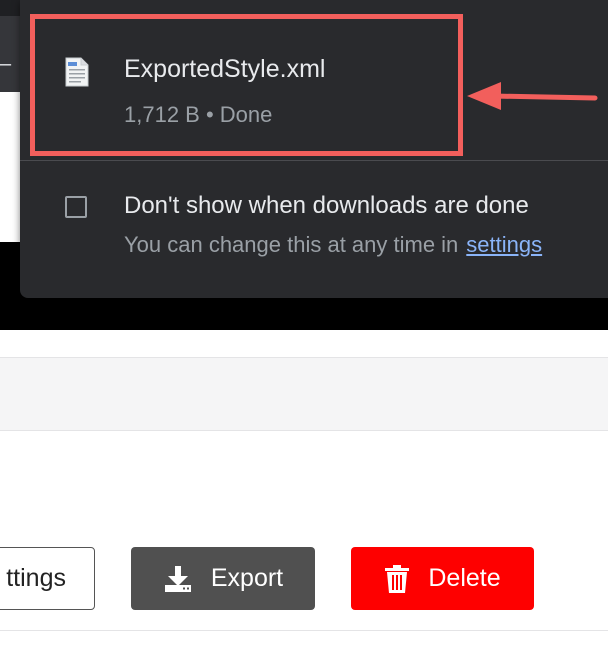 The height and width of the screenshot is (656, 608). I want to click on dont-show-label: Don't show when downloads are done, so click(326, 205).